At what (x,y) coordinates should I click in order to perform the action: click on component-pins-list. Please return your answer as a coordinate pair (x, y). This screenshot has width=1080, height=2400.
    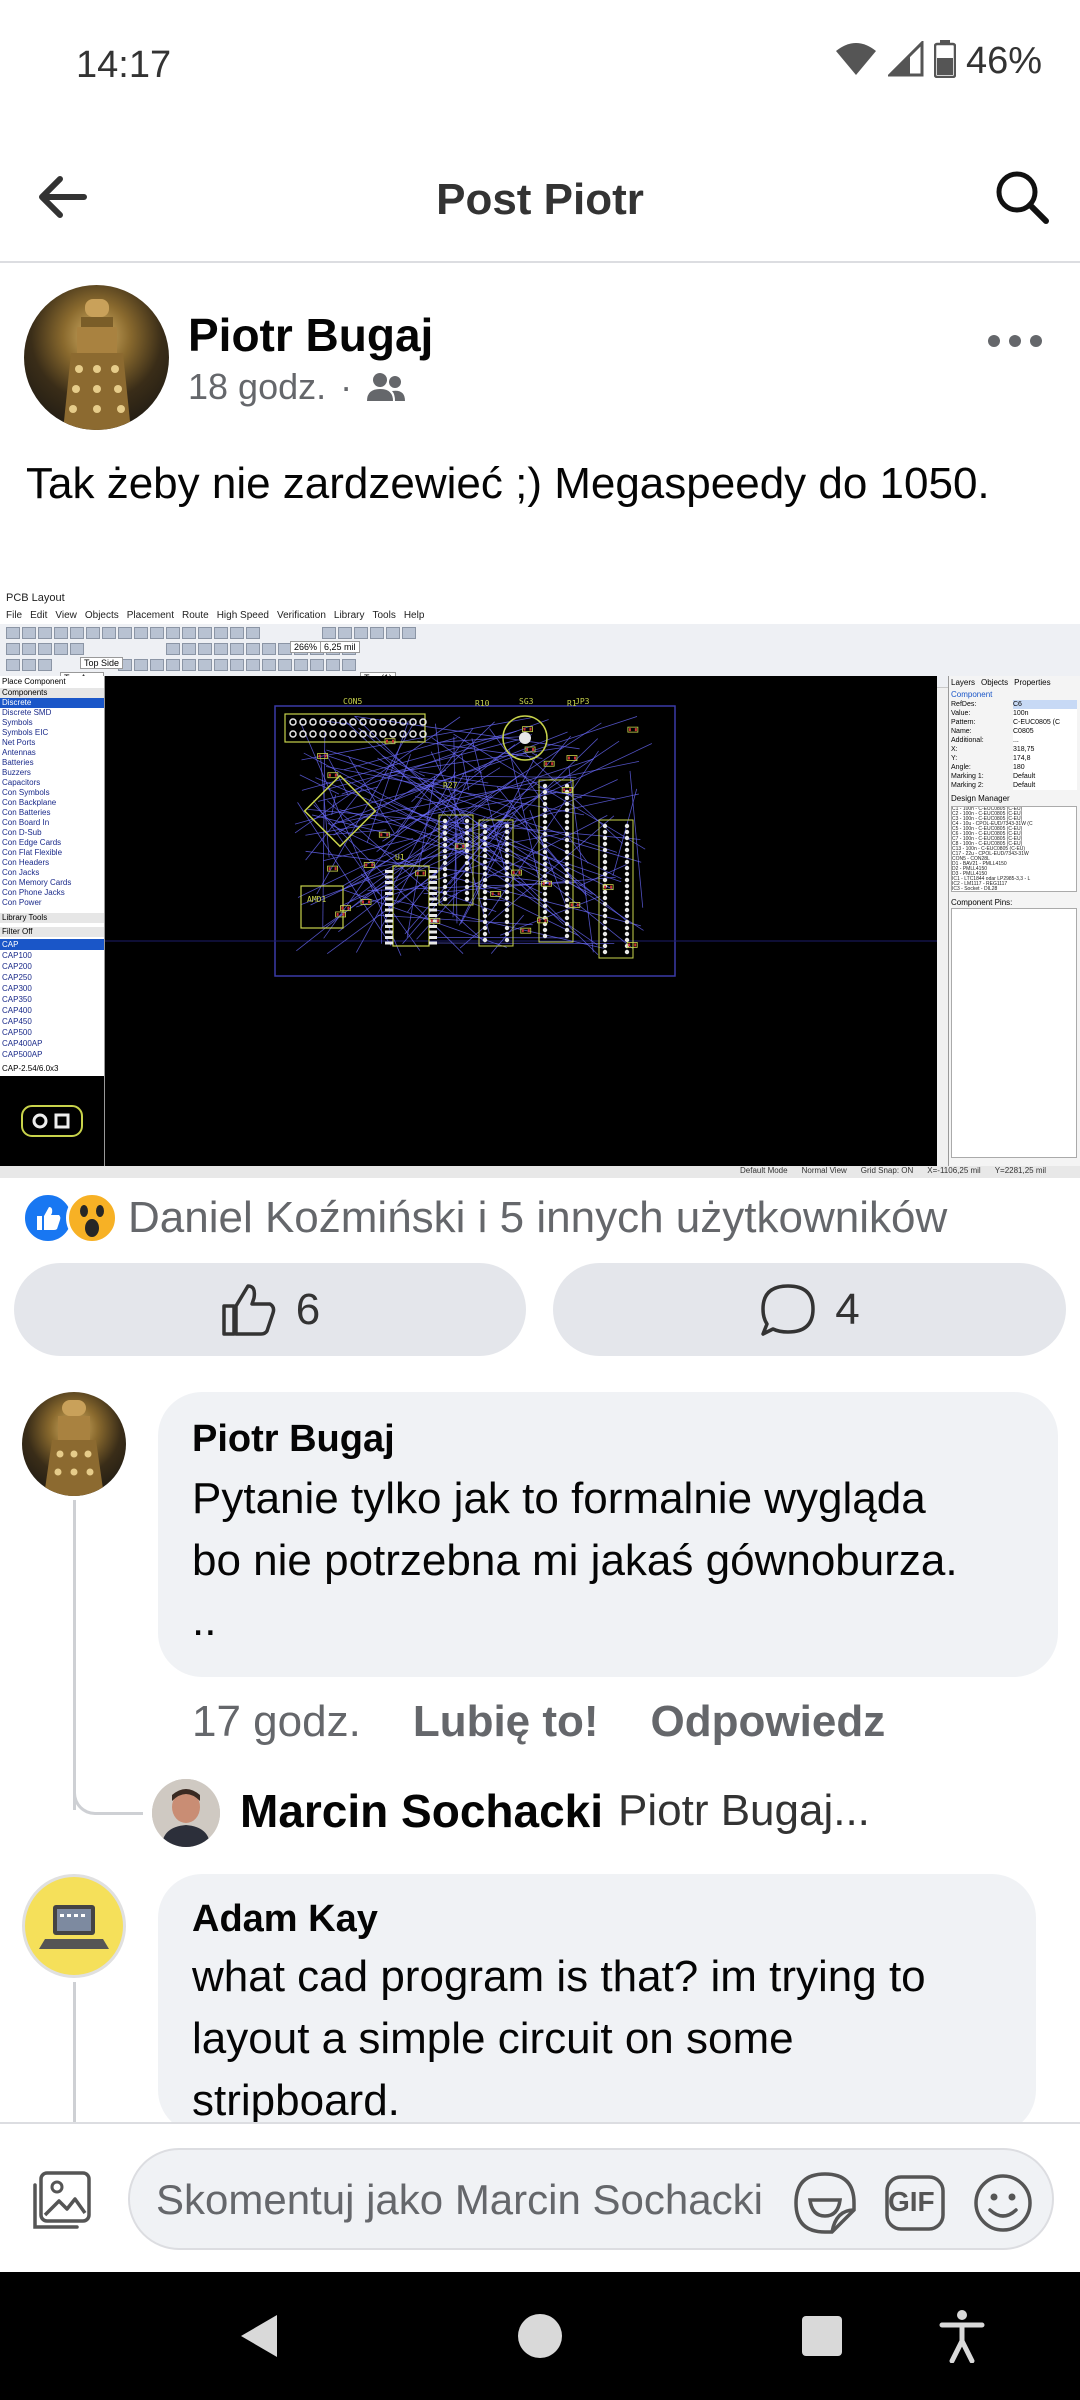
    Looking at the image, I should click on (1014, 1033).